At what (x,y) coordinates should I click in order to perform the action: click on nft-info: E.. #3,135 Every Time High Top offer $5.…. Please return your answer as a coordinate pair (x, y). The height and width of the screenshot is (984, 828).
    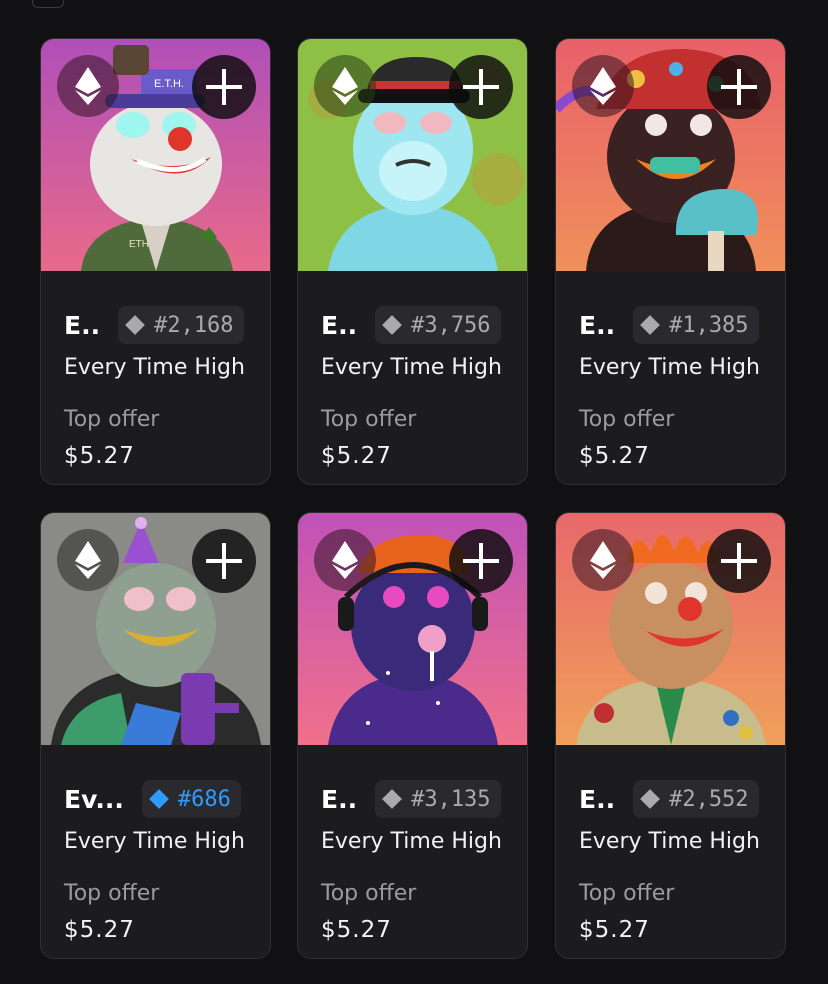
    Looking at the image, I should click on (412, 851).